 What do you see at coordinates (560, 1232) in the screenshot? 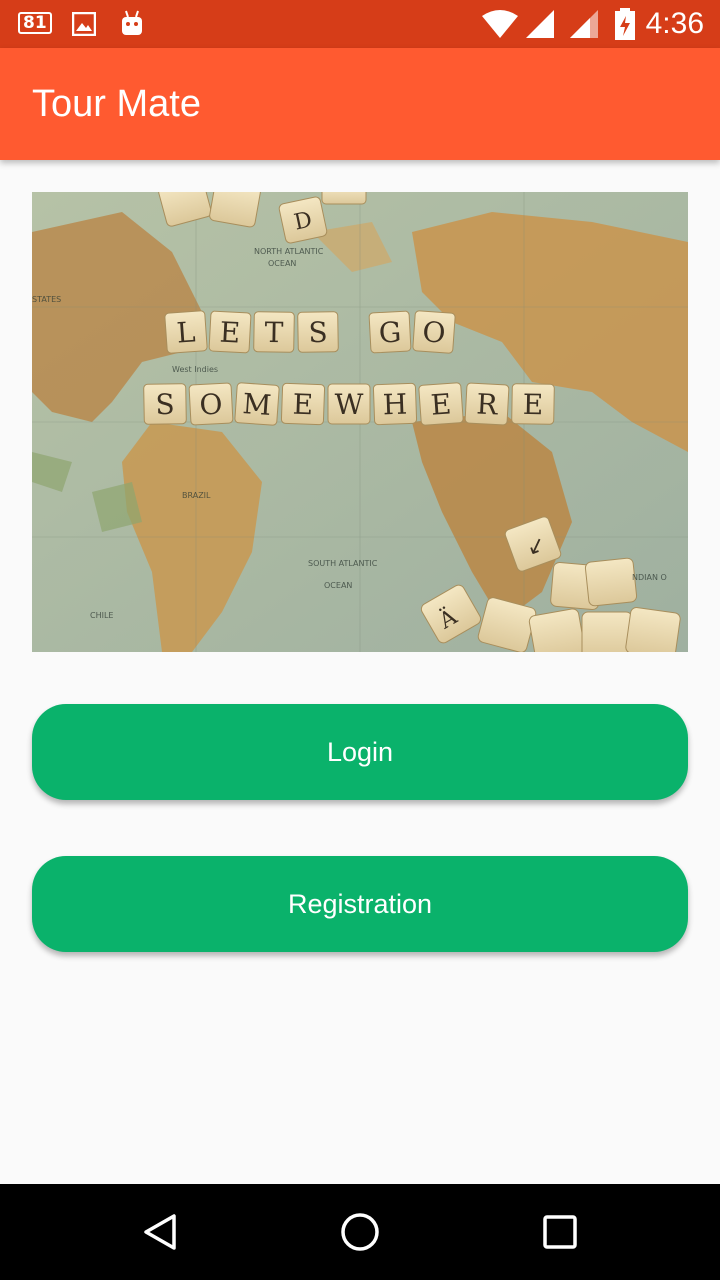
I see `recents-icon` at bounding box center [560, 1232].